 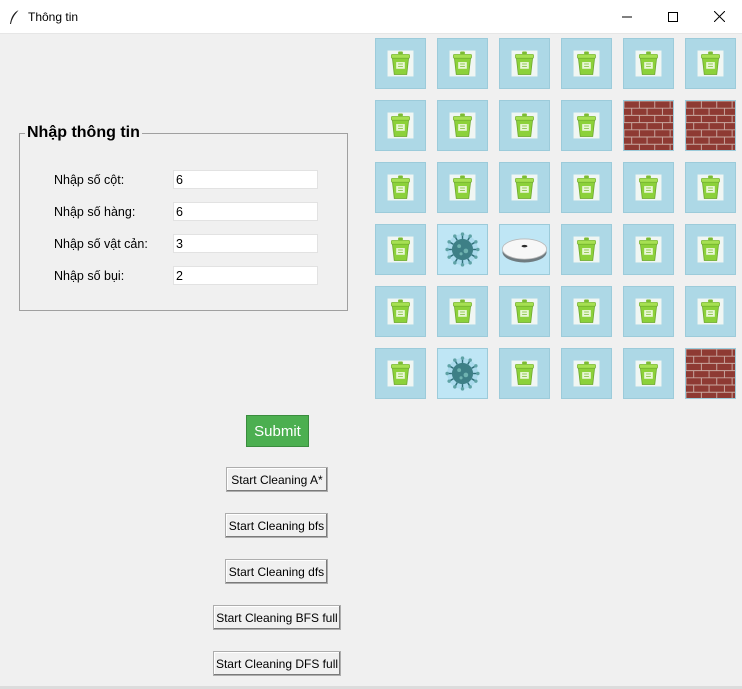 What do you see at coordinates (276, 571) in the screenshot?
I see `start-cleaning-dfs-button: Start Cleaning dfs` at bounding box center [276, 571].